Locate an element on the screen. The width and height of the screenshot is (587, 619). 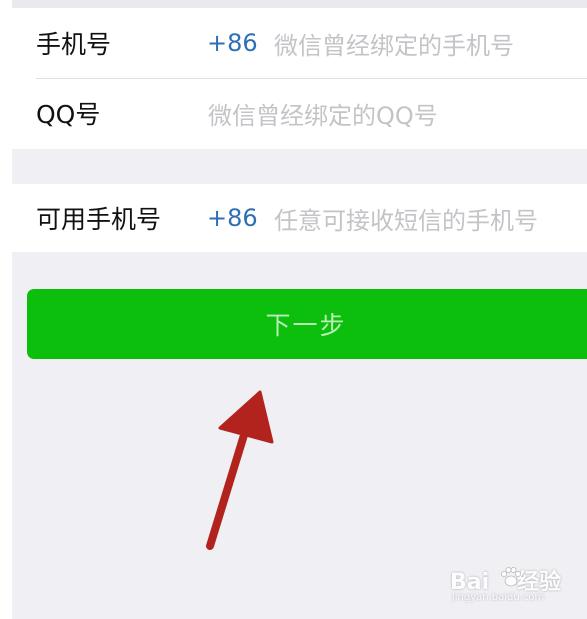
qq-label: QQ号 is located at coordinates (68, 114).